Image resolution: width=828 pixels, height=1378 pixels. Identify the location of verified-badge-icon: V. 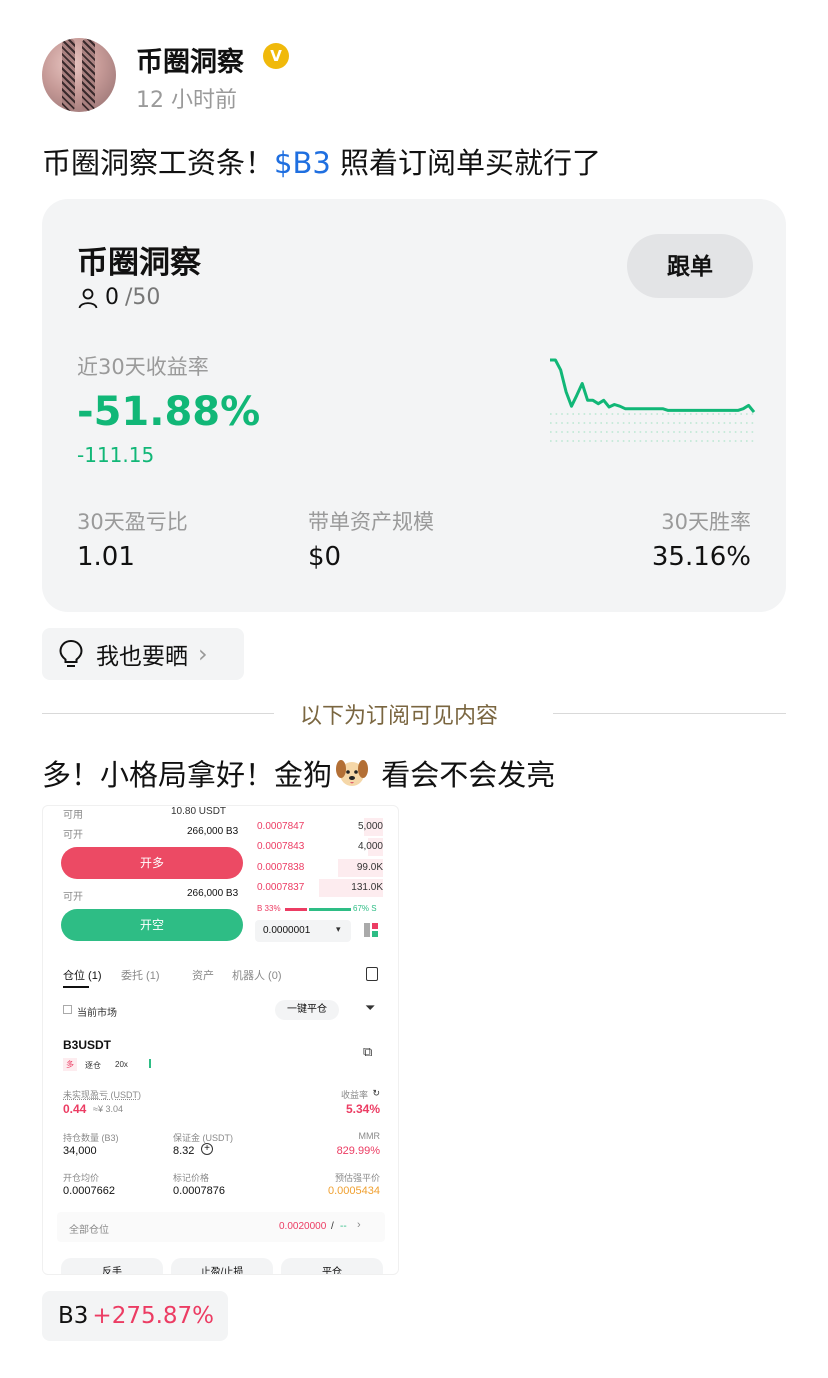
(276, 56).